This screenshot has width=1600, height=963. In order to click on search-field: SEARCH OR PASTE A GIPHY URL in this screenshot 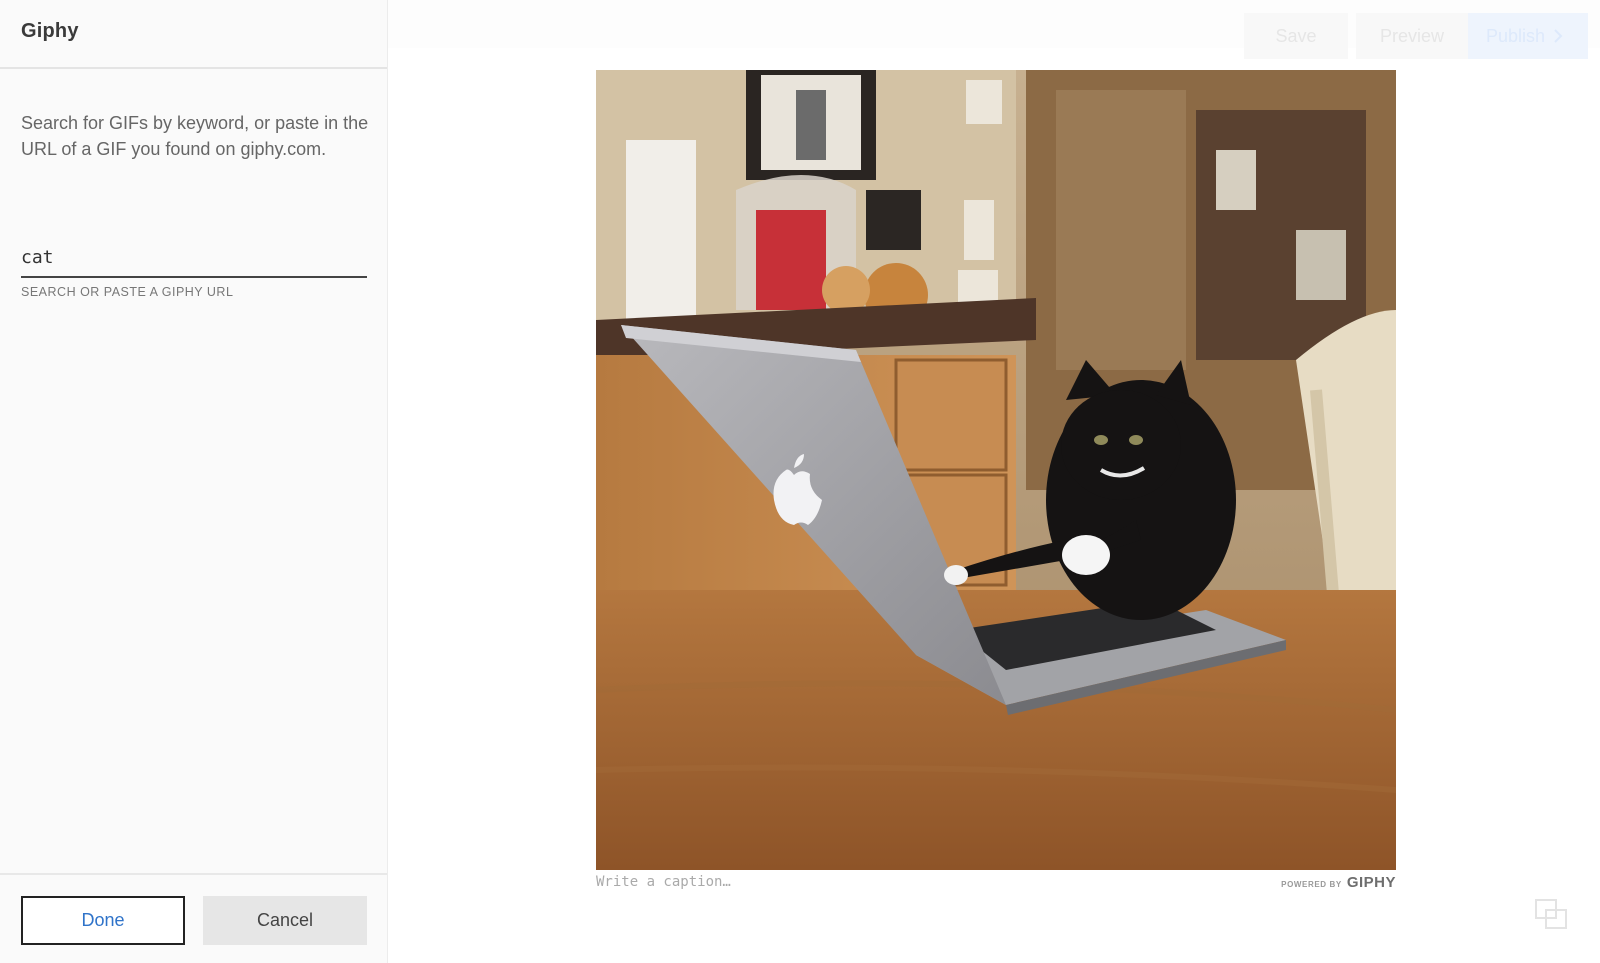, I will do `click(194, 268)`.